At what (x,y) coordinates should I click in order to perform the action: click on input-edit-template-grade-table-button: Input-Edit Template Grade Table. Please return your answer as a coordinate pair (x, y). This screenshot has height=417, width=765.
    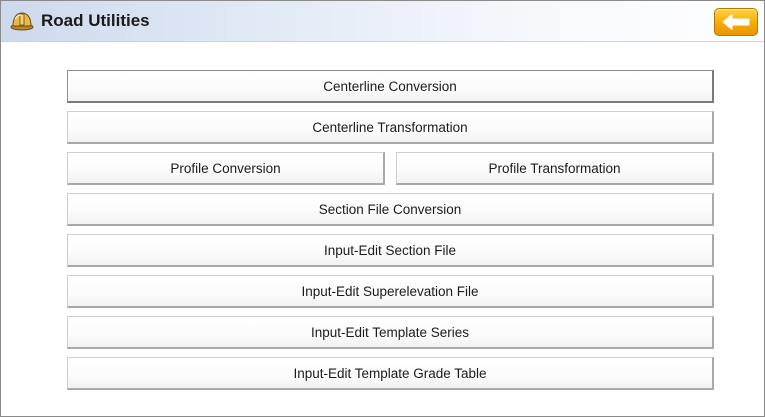
    Looking at the image, I should click on (390, 373).